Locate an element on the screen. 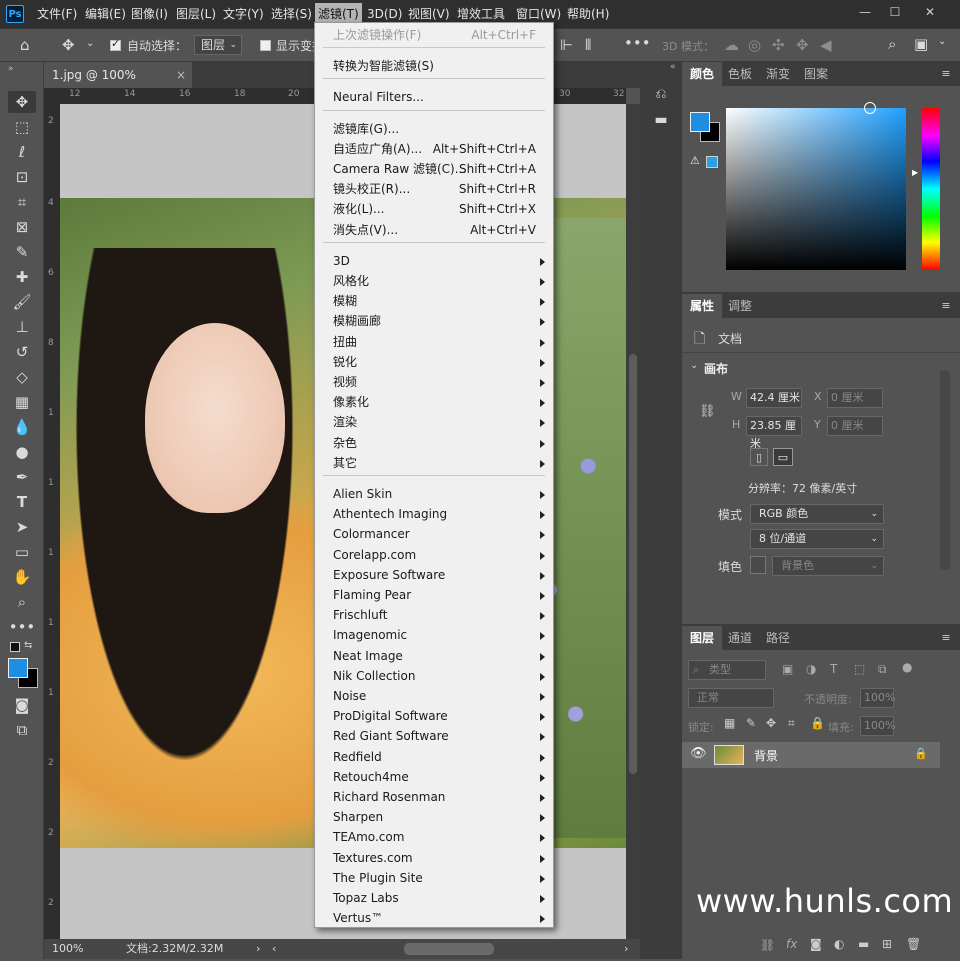  adjustment-layer-icon: ◐ is located at coordinates (839, 944).